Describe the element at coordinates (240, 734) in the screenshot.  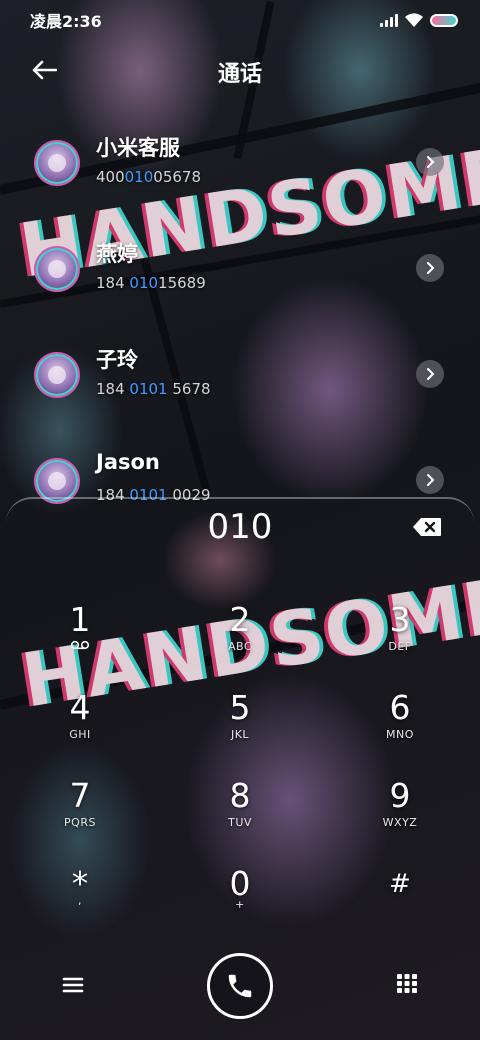
I see `key-letters: JKL` at that location.